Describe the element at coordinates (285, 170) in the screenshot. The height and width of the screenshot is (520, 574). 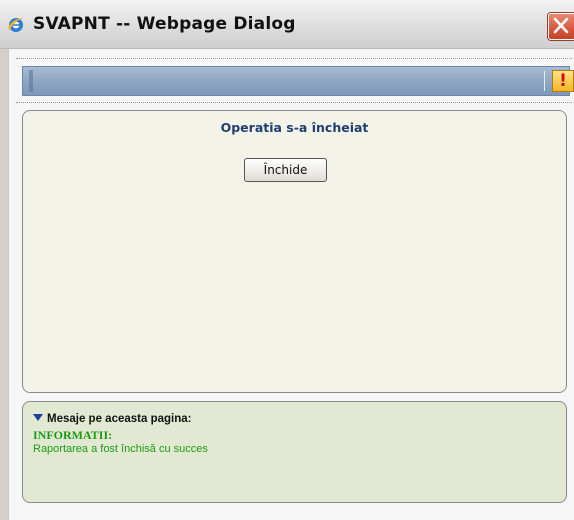
I see `close-dialog-button: Închide` at that location.